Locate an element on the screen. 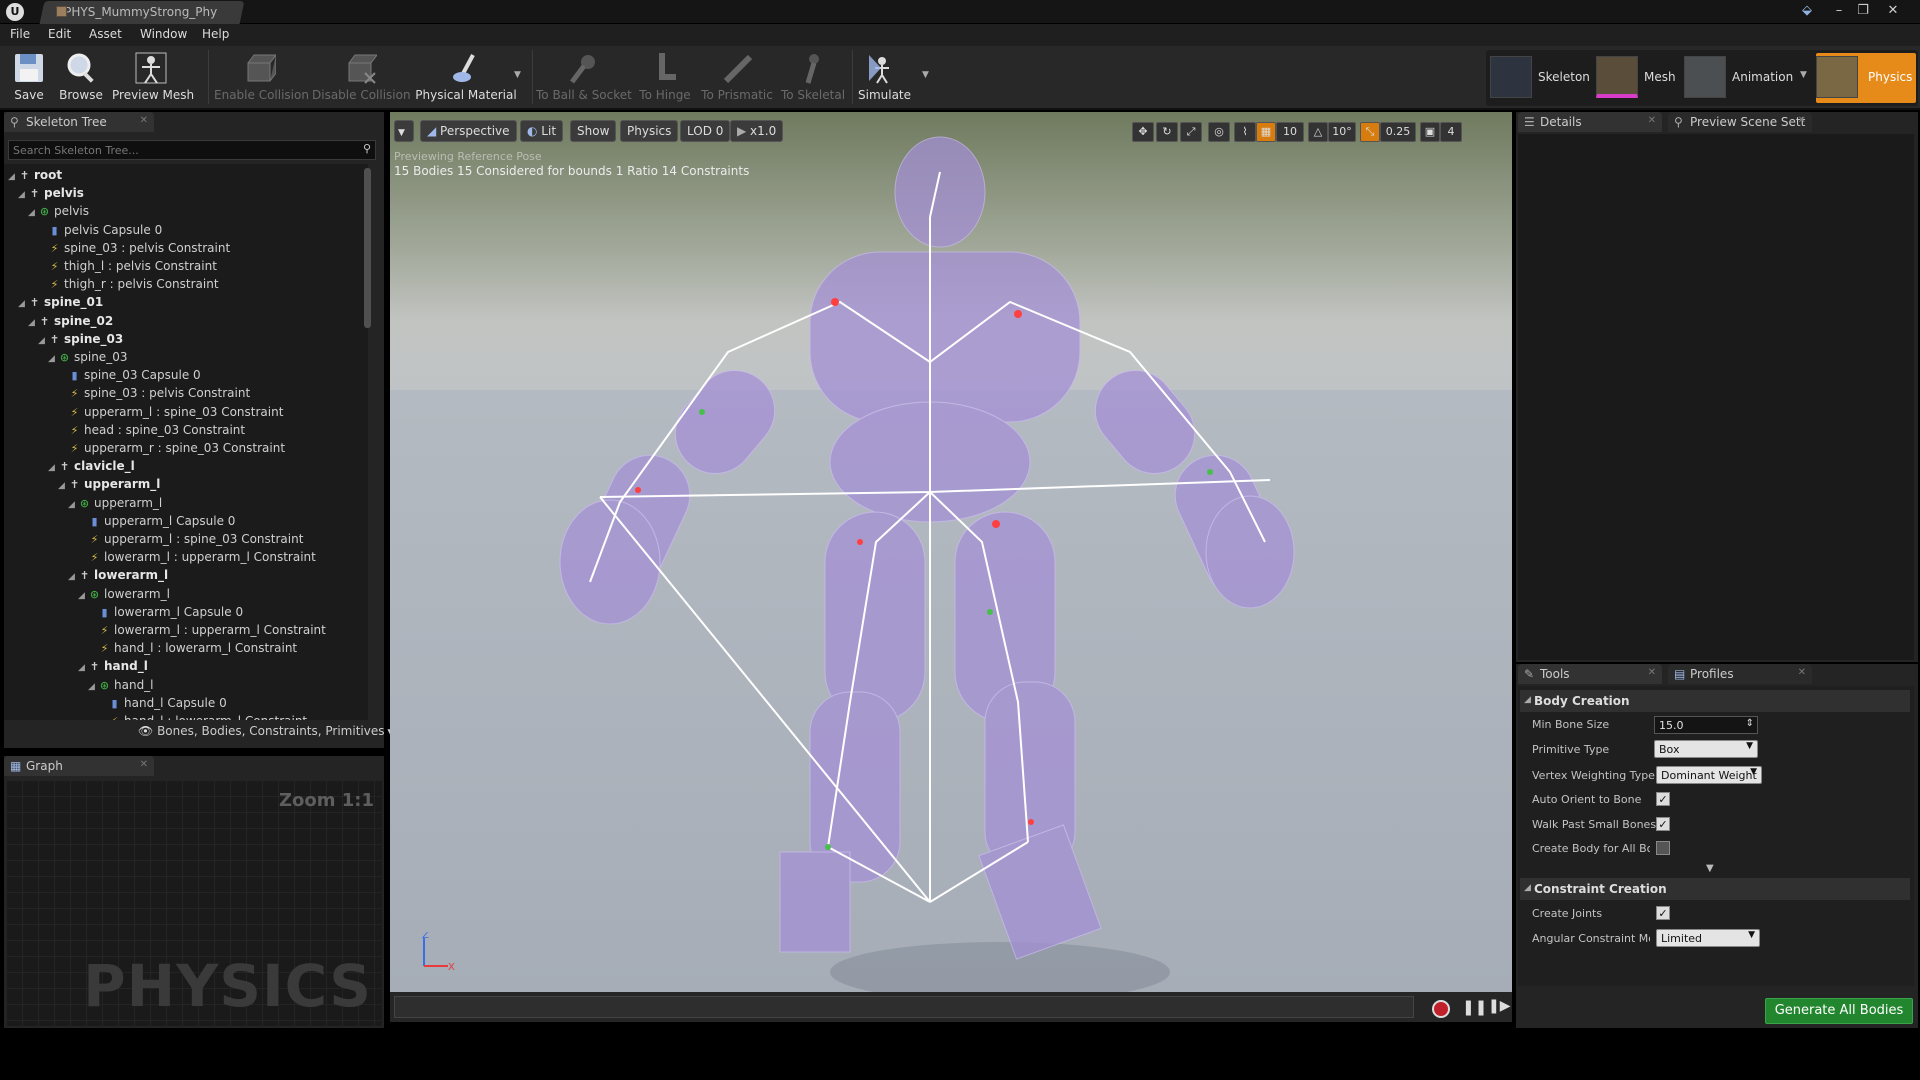 This screenshot has width=1920, height=1080. menu-file: File is located at coordinates (20, 34).